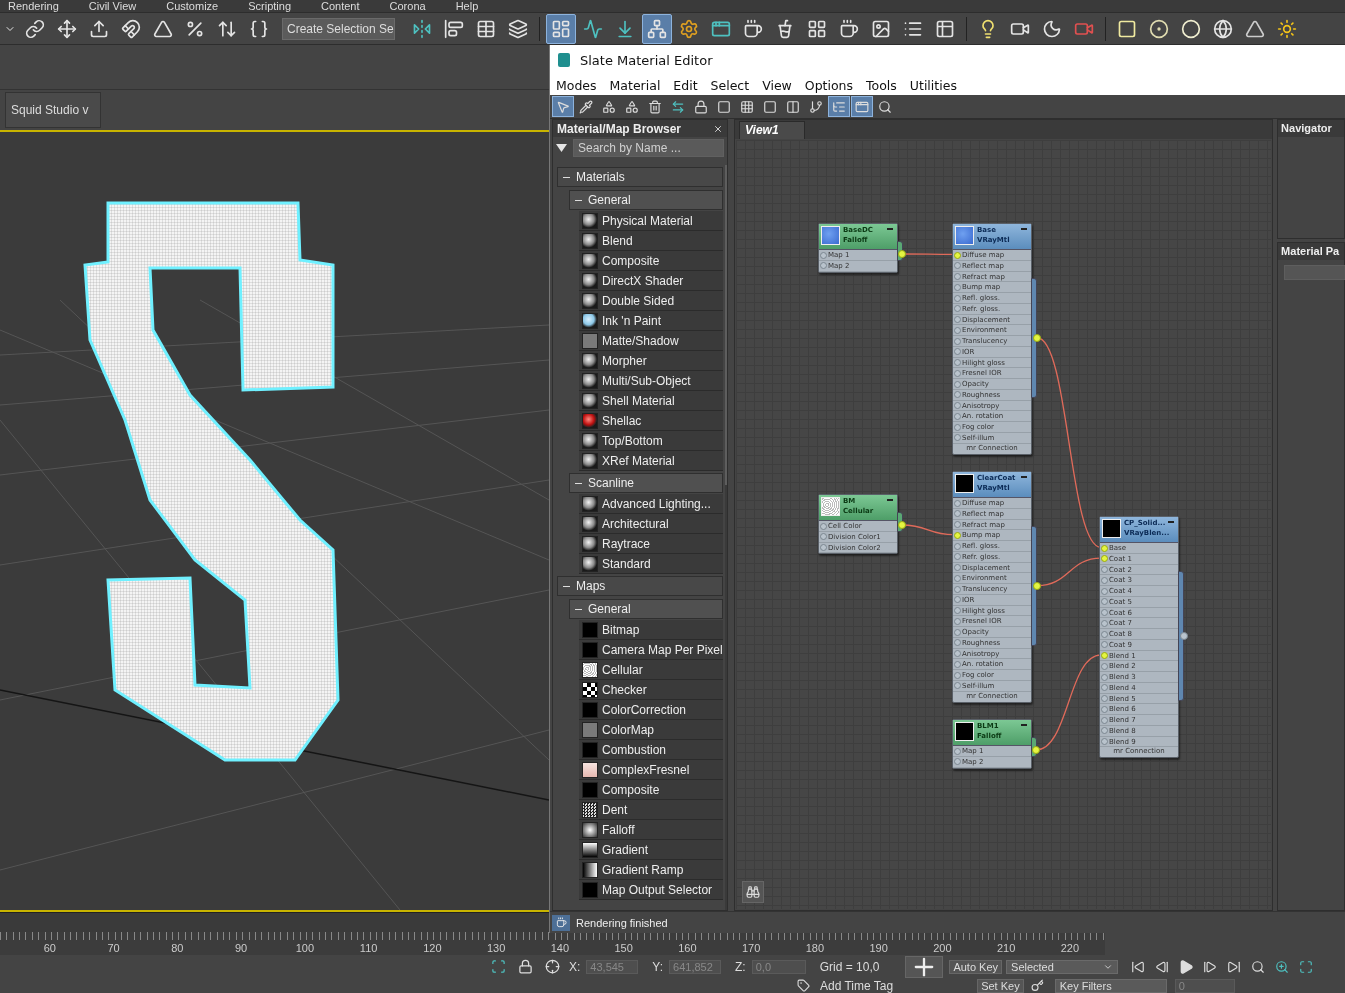 This screenshot has width=1345, height=993. I want to click on browser-item: Double Sided, so click(651, 301).